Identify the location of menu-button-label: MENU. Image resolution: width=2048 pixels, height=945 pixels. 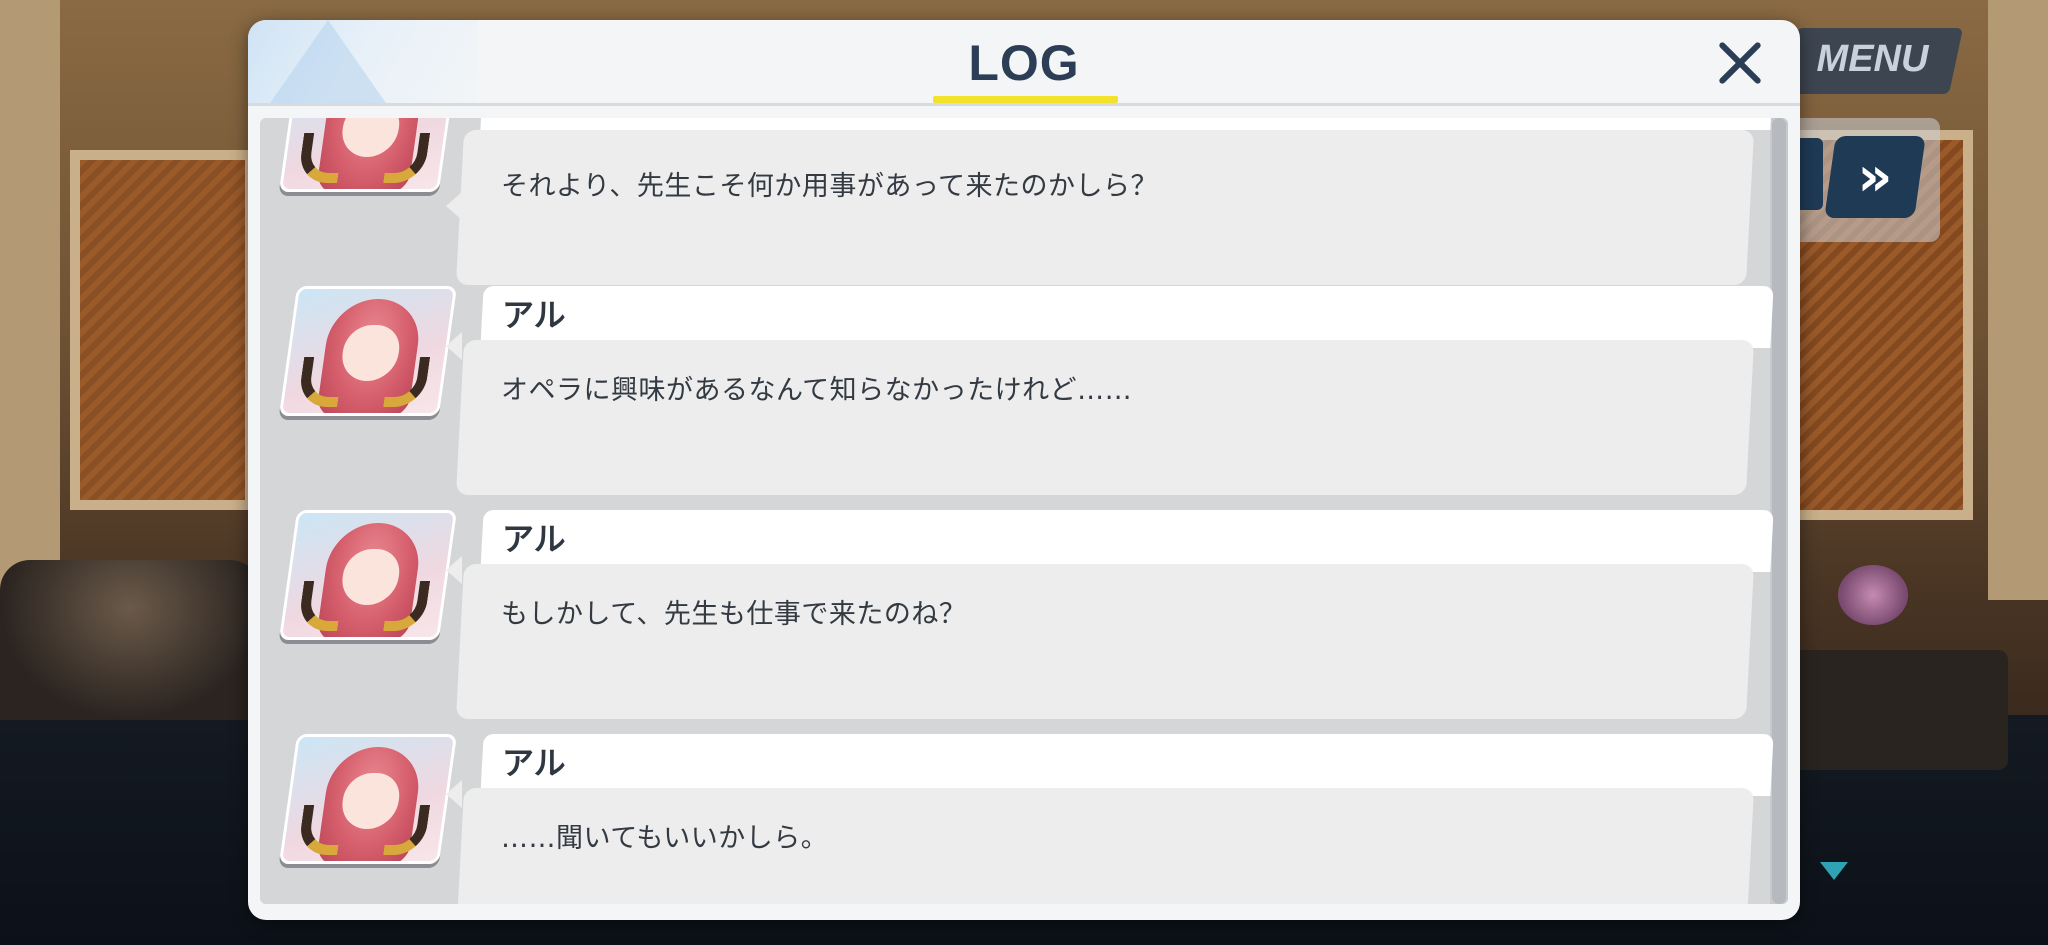
(1872, 59).